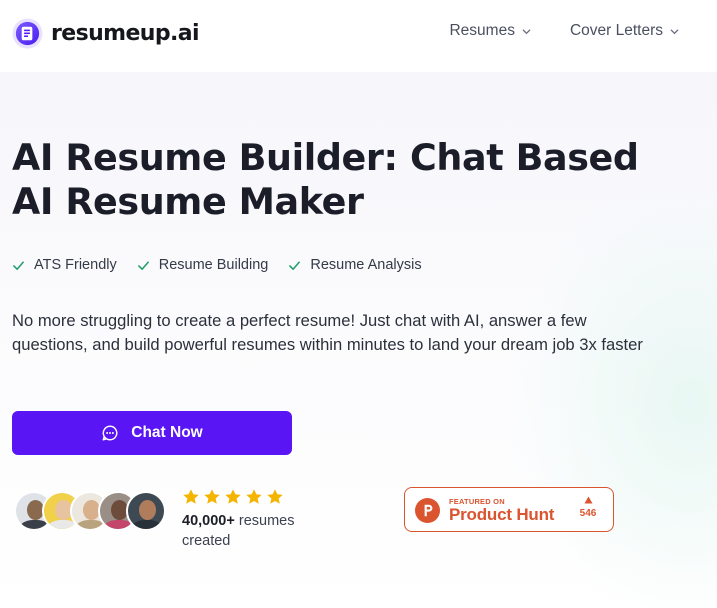 The image size is (717, 608). Describe the element at coordinates (146, 511) in the screenshot. I see `avatar` at that location.